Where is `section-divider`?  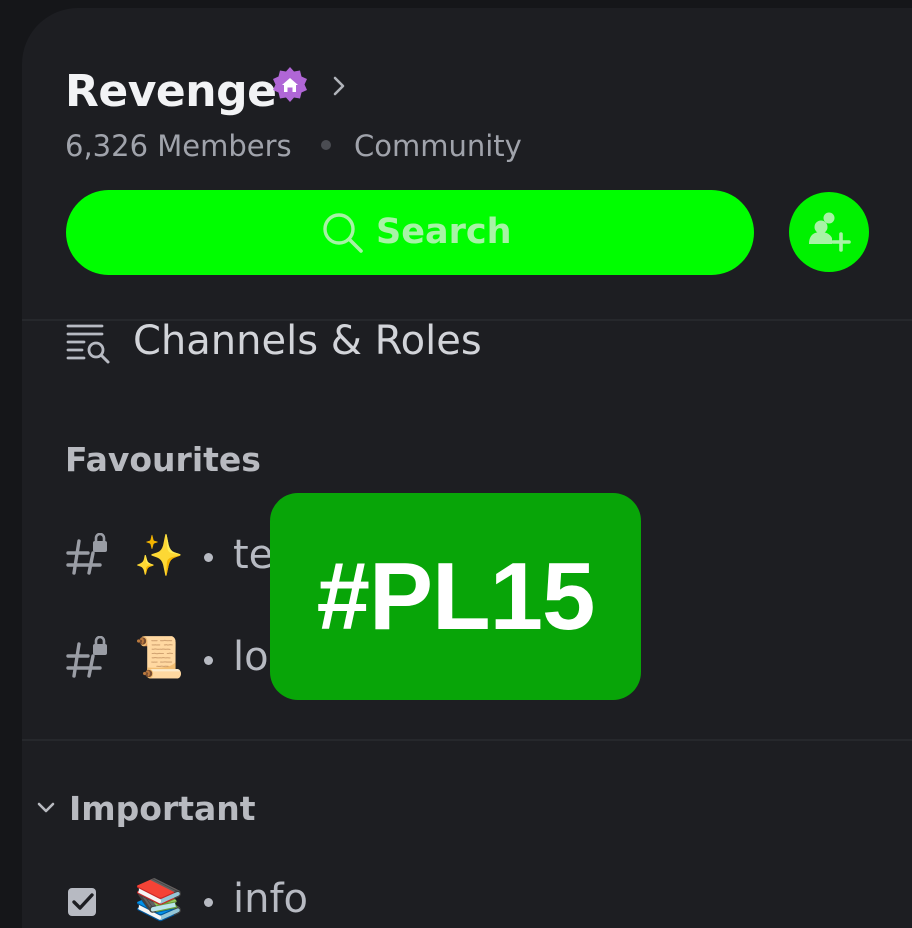
section-divider is located at coordinates (467, 740).